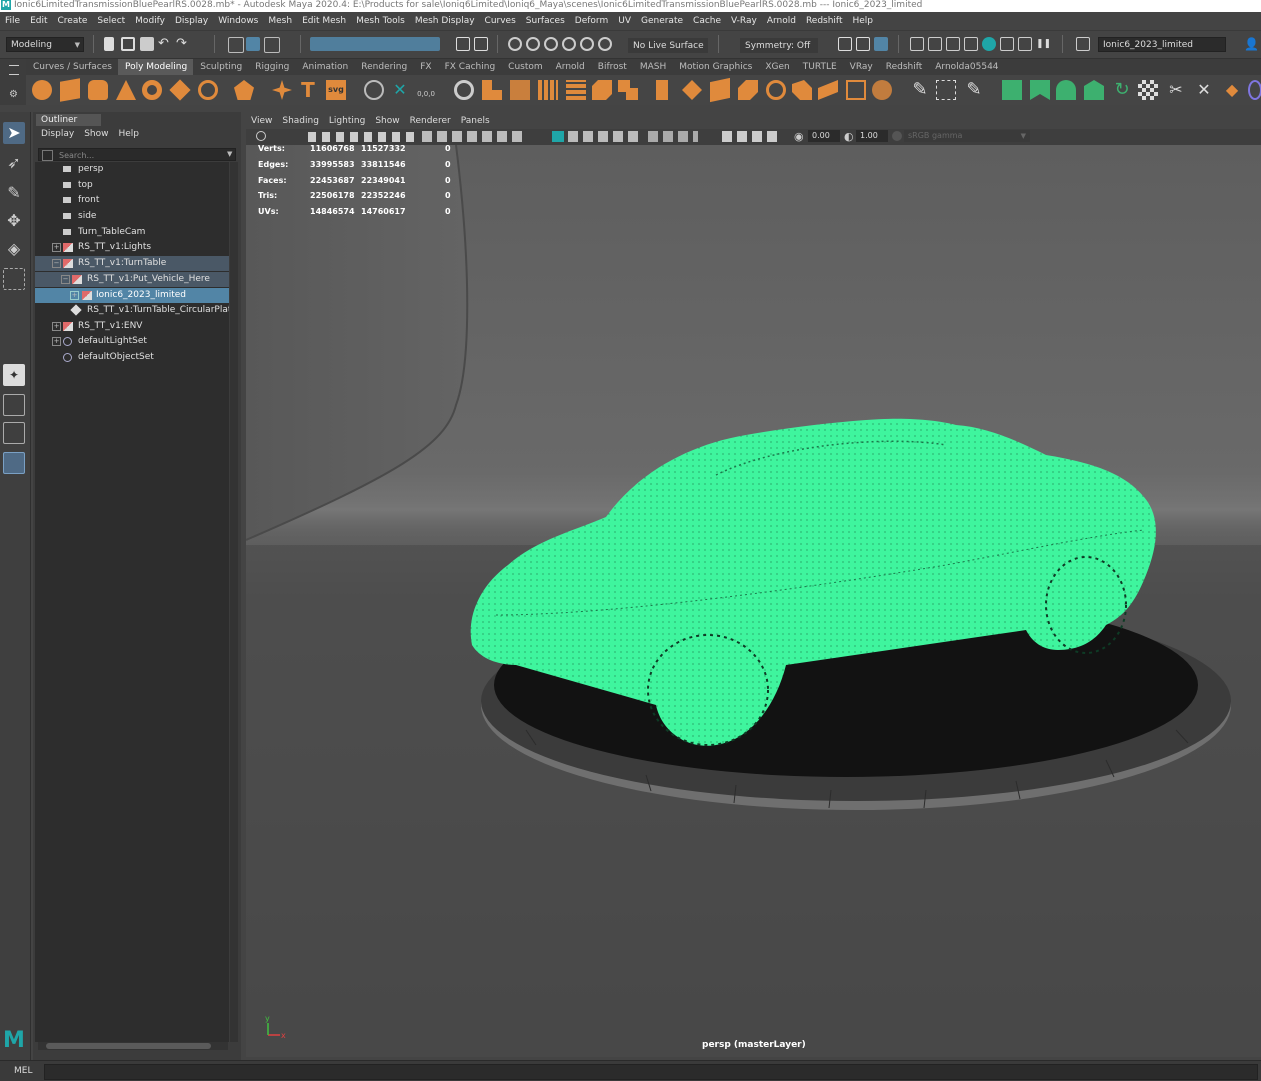 Image resolution: width=1261 pixels, height=1081 pixels. What do you see at coordinates (533, 44) in the screenshot?
I see `snap-to-curve-icon` at bounding box center [533, 44].